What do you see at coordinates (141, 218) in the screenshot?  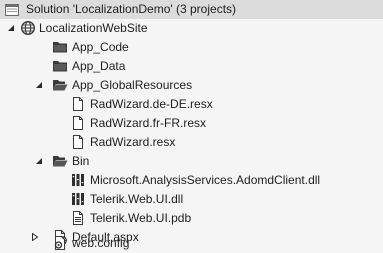 I see `tree-item-label: Telerik.Web.UI.pdb` at bounding box center [141, 218].